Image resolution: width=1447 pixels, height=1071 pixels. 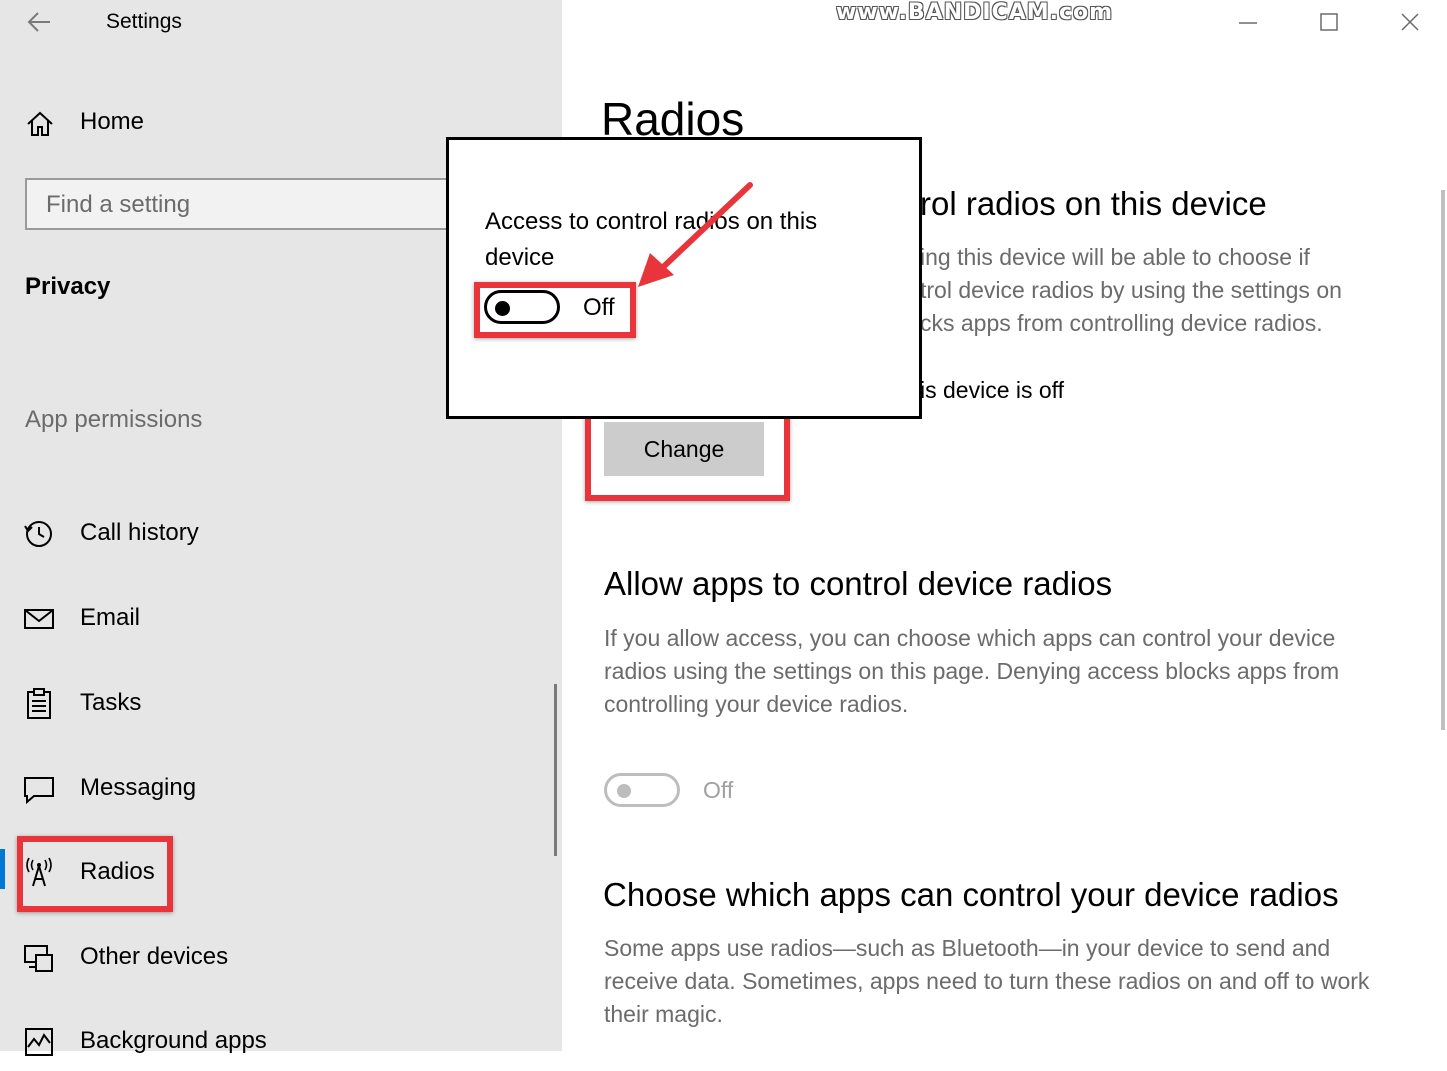 What do you see at coordinates (38, 958) in the screenshot?
I see `other-devices-icon` at bounding box center [38, 958].